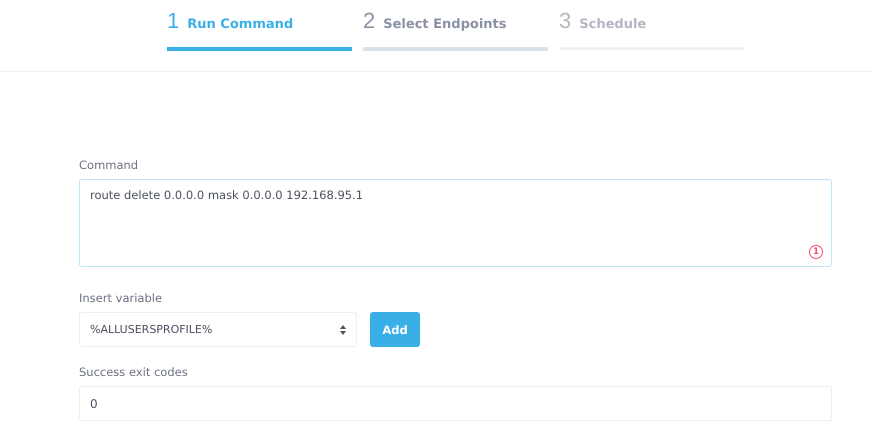 The height and width of the screenshot is (440, 872). What do you see at coordinates (565, 21) in the screenshot?
I see `step-number: 3` at bounding box center [565, 21].